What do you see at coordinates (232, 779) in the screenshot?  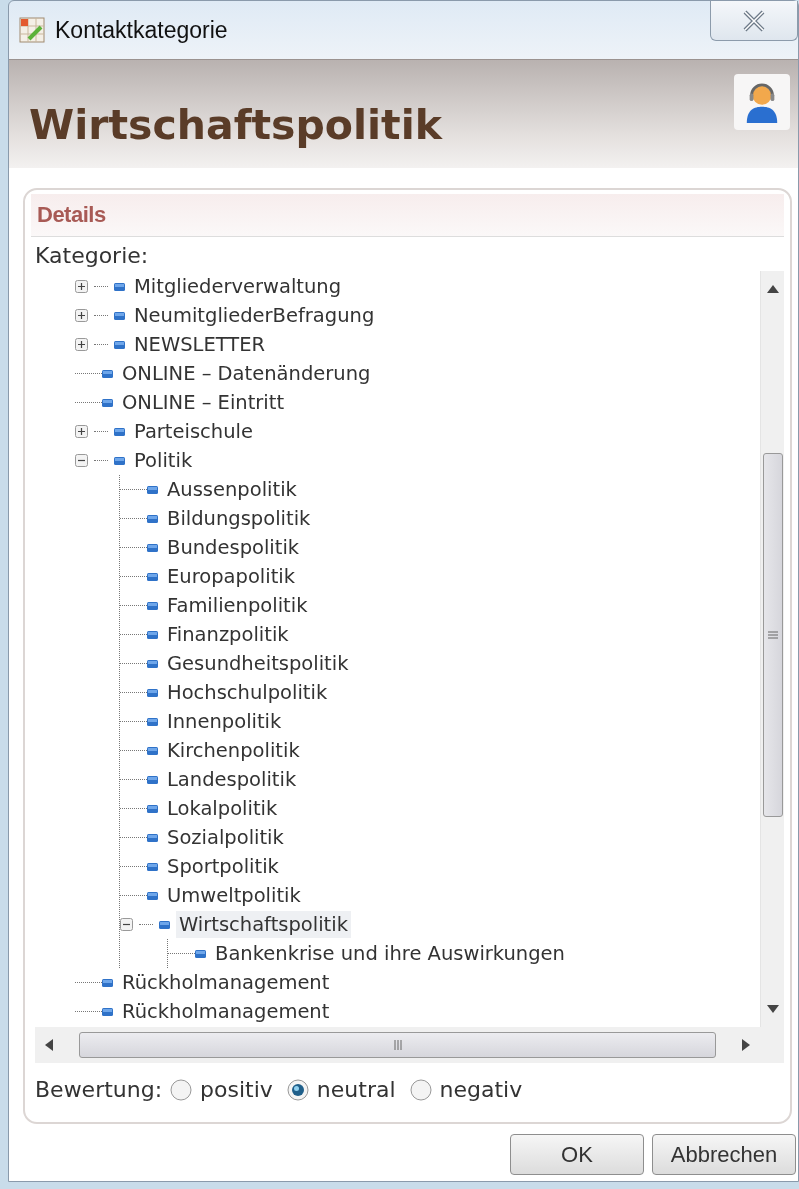 I see `tree-item: Landespolitik` at bounding box center [232, 779].